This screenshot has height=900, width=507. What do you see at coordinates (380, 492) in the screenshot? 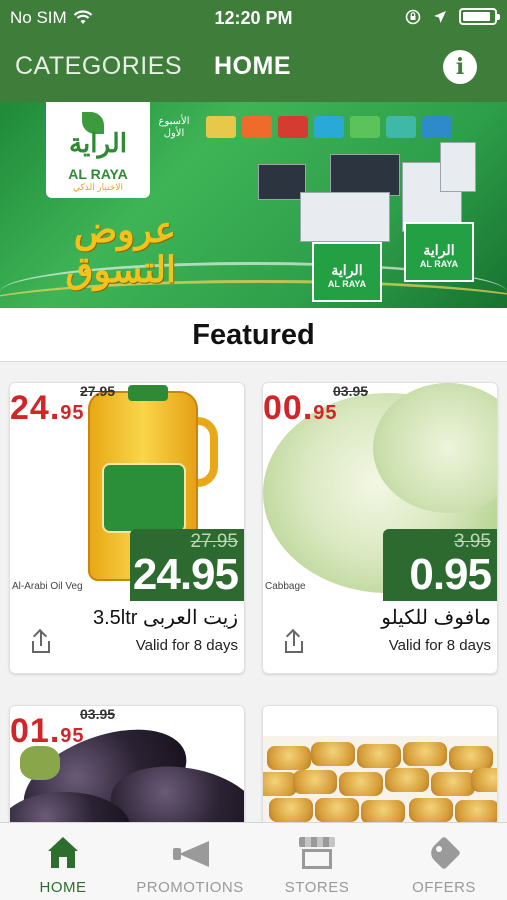
I see `product-image: 00.95 03.95 Cabbage 3.95 0.95` at bounding box center [380, 492].